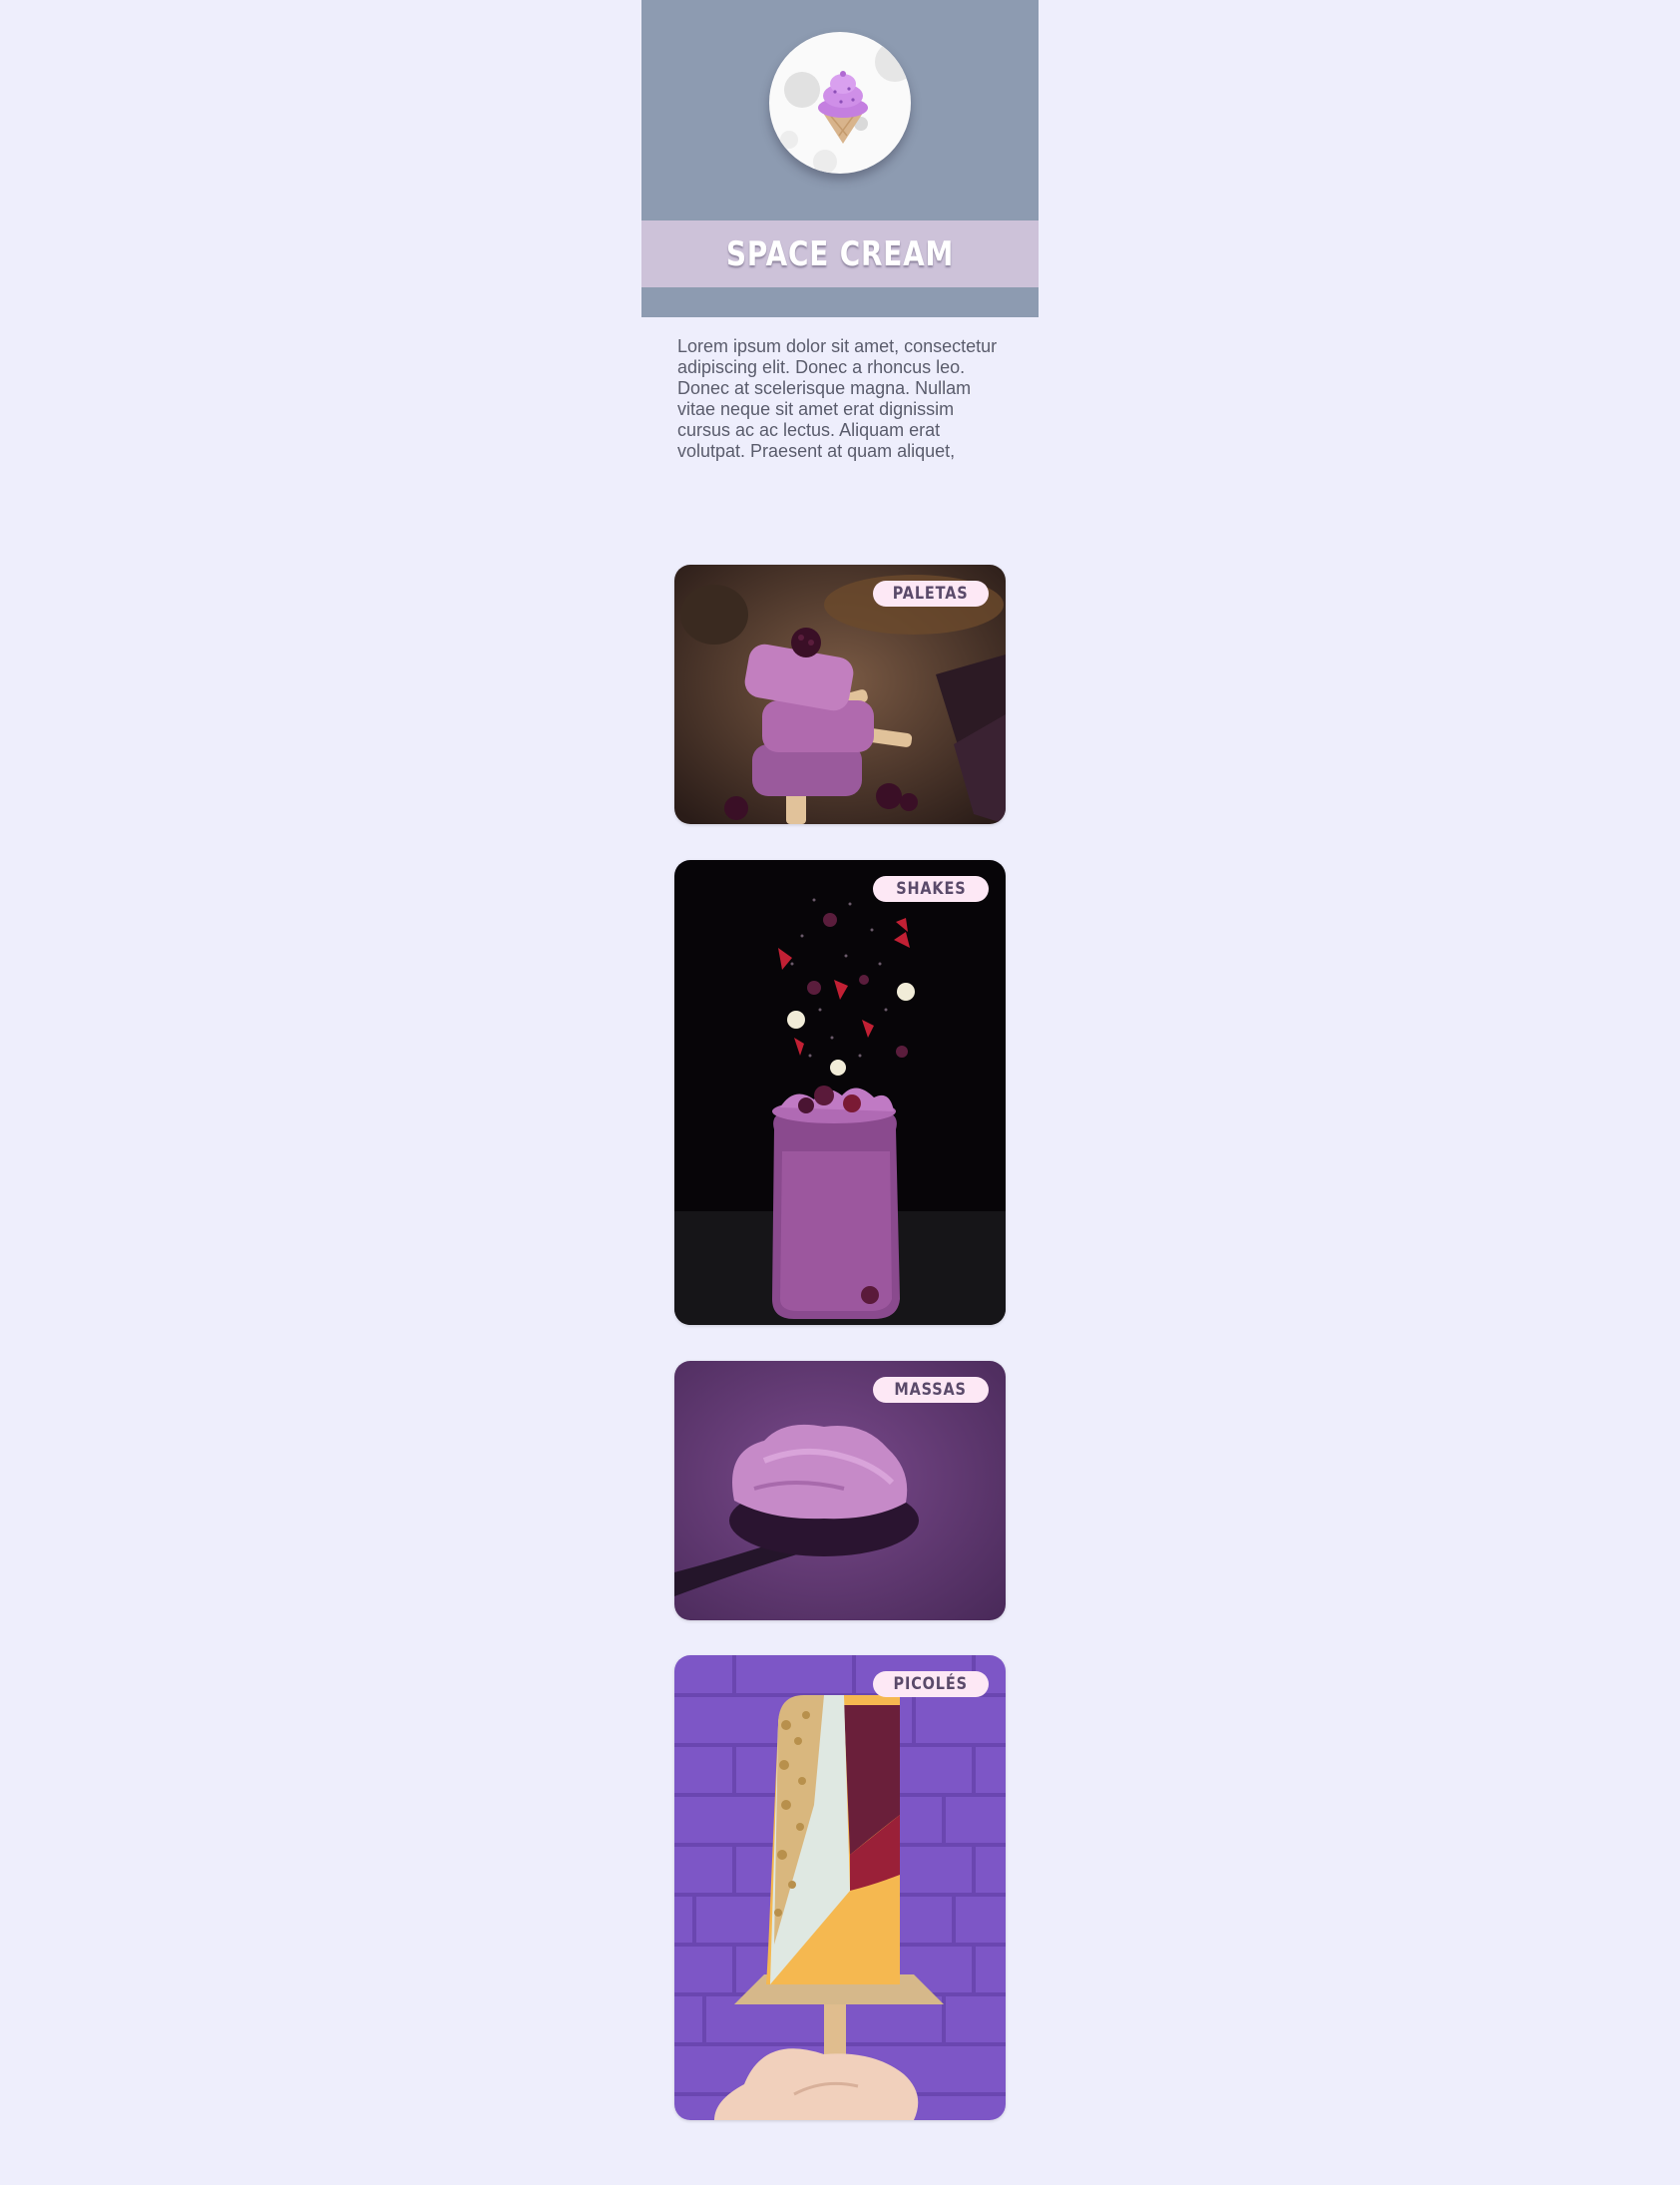 This screenshot has height=2185, width=1680. Describe the element at coordinates (840, 1491) in the screenshot. I see `category-card-massas: MASSAS` at that location.